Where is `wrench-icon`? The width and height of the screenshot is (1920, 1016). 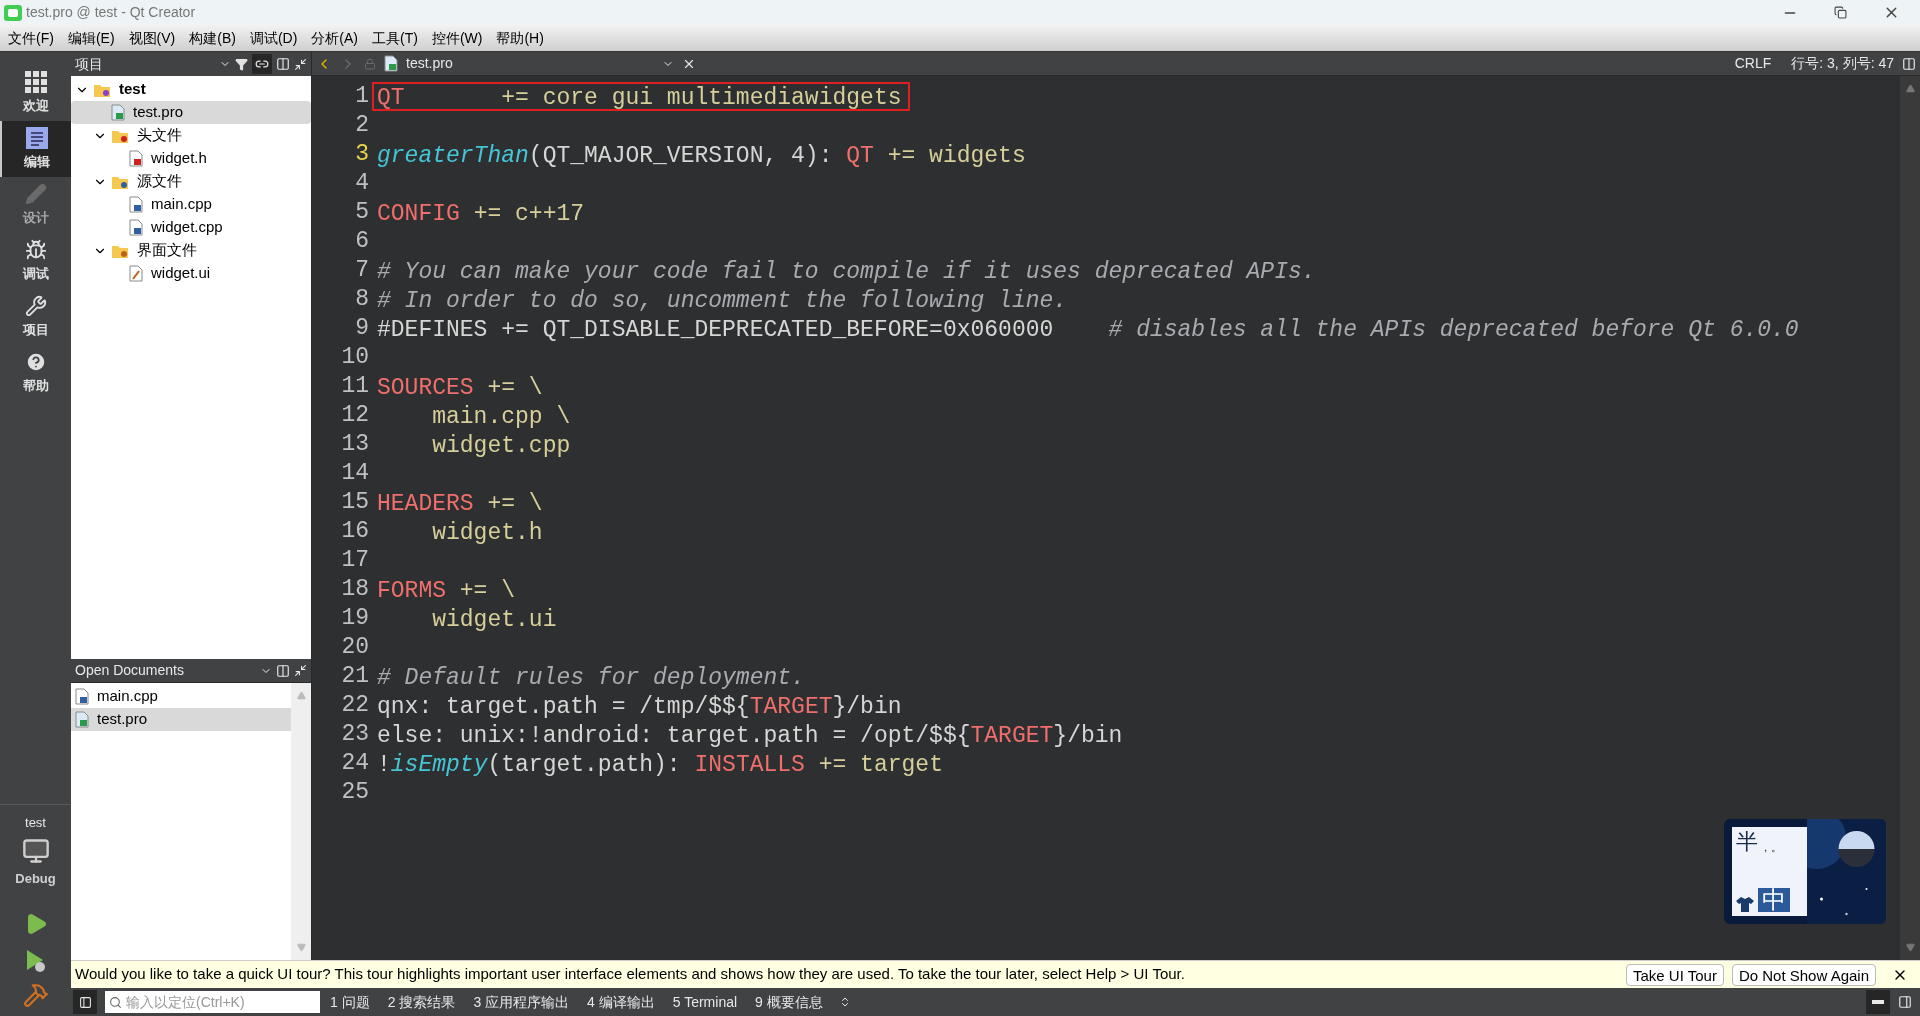 wrench-icon is located at coordinates (35, 305).